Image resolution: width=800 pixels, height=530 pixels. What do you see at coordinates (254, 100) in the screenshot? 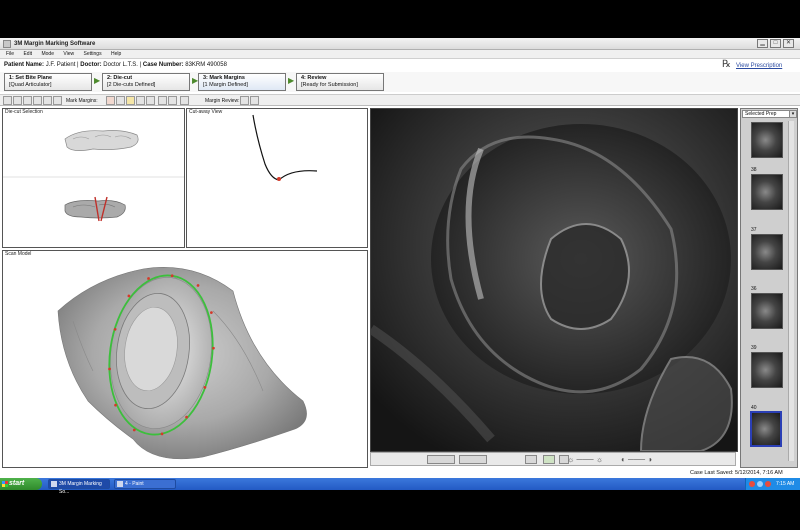
I see `review-next-icon` at bounding box center [254, 100].